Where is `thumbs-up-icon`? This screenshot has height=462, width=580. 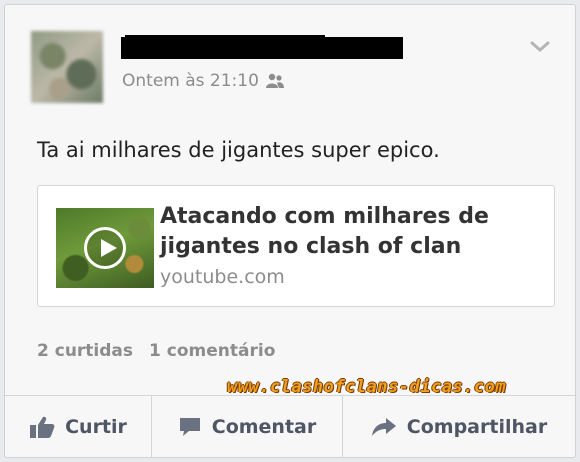 thumbs-up-icon is located at coordinates (42, 427).